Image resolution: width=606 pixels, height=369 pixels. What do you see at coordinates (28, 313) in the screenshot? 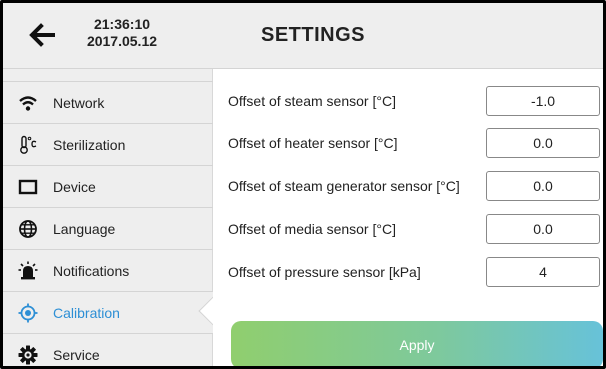
I see `crosshair-icon` at bounding box center [28, 313].